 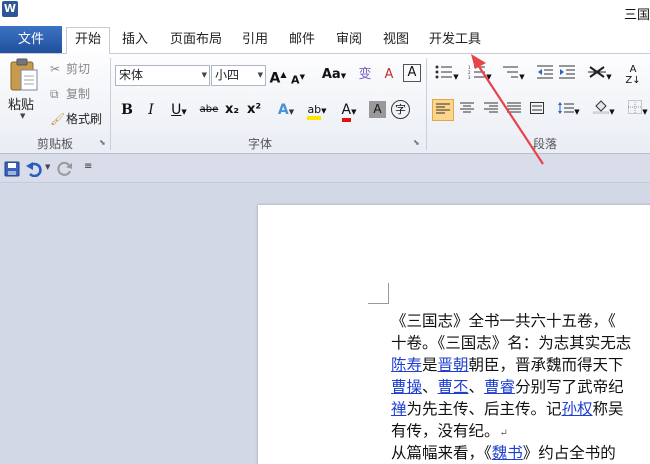 I want to click on align-left-button, so click(x=443, y=110).